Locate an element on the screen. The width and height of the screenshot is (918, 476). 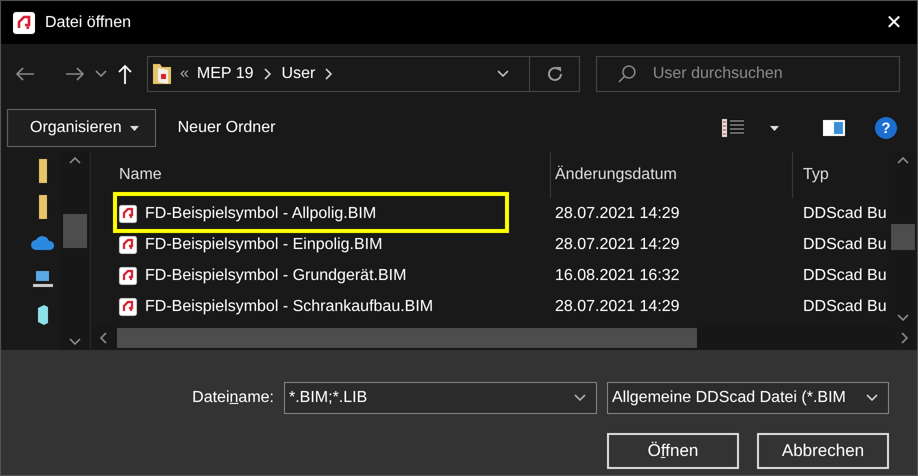
file-name: FD-Beispielsymbol - Schrankaufbau.BIM is located at coordinates (333, 307).